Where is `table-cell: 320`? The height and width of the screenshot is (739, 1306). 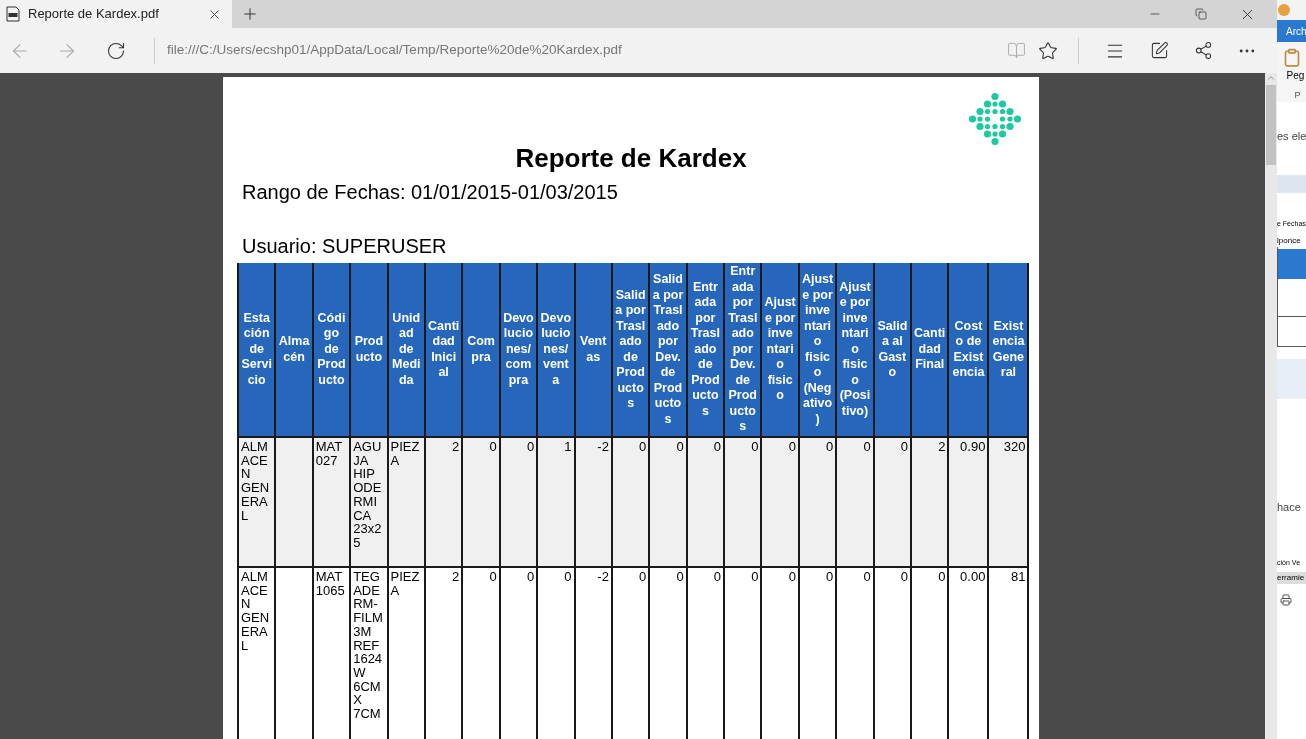
table-cell: 320 is located at coordinates (1008, 502).